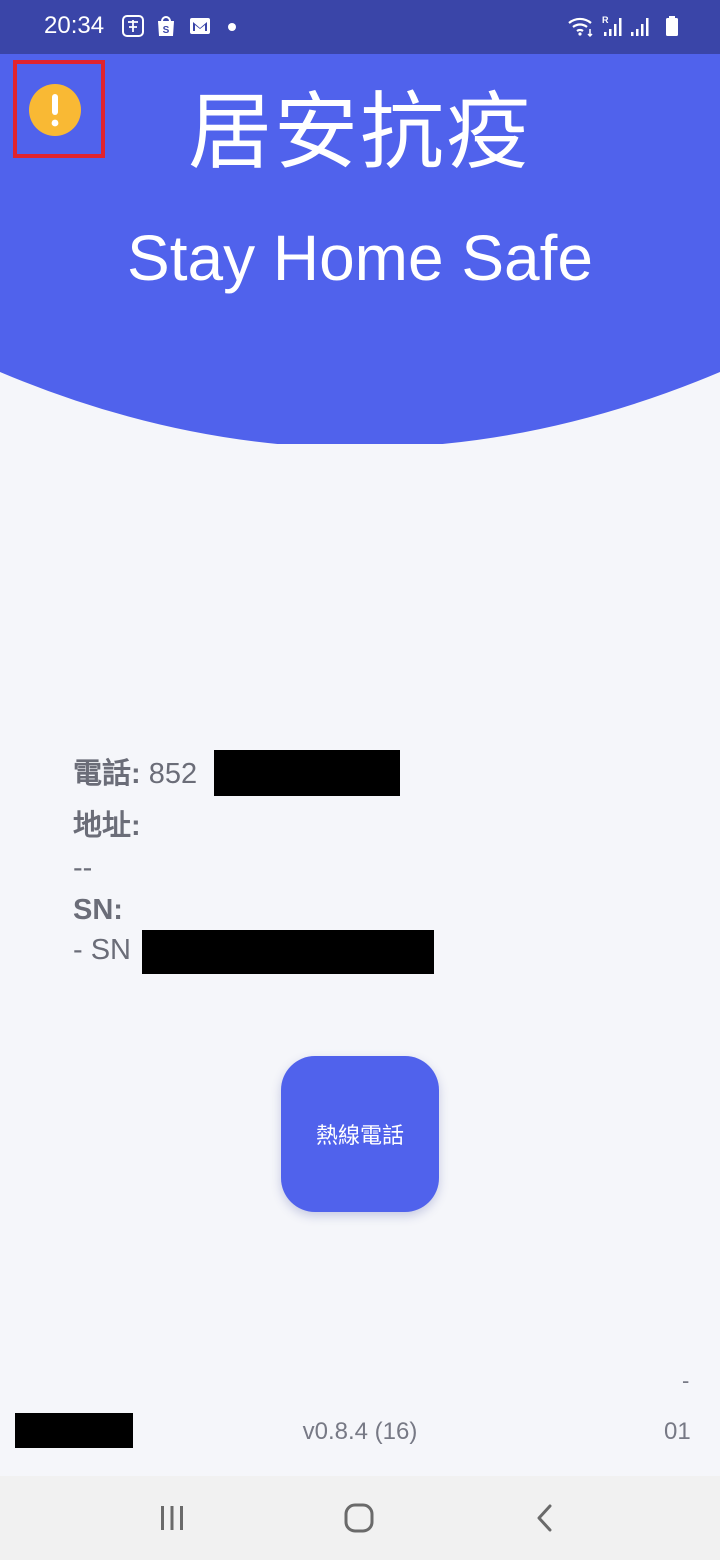  What do you see at coordinates (686, 1380) in the screenshot?
I see `footer-dash: -` at bounding box center [686, 1380].